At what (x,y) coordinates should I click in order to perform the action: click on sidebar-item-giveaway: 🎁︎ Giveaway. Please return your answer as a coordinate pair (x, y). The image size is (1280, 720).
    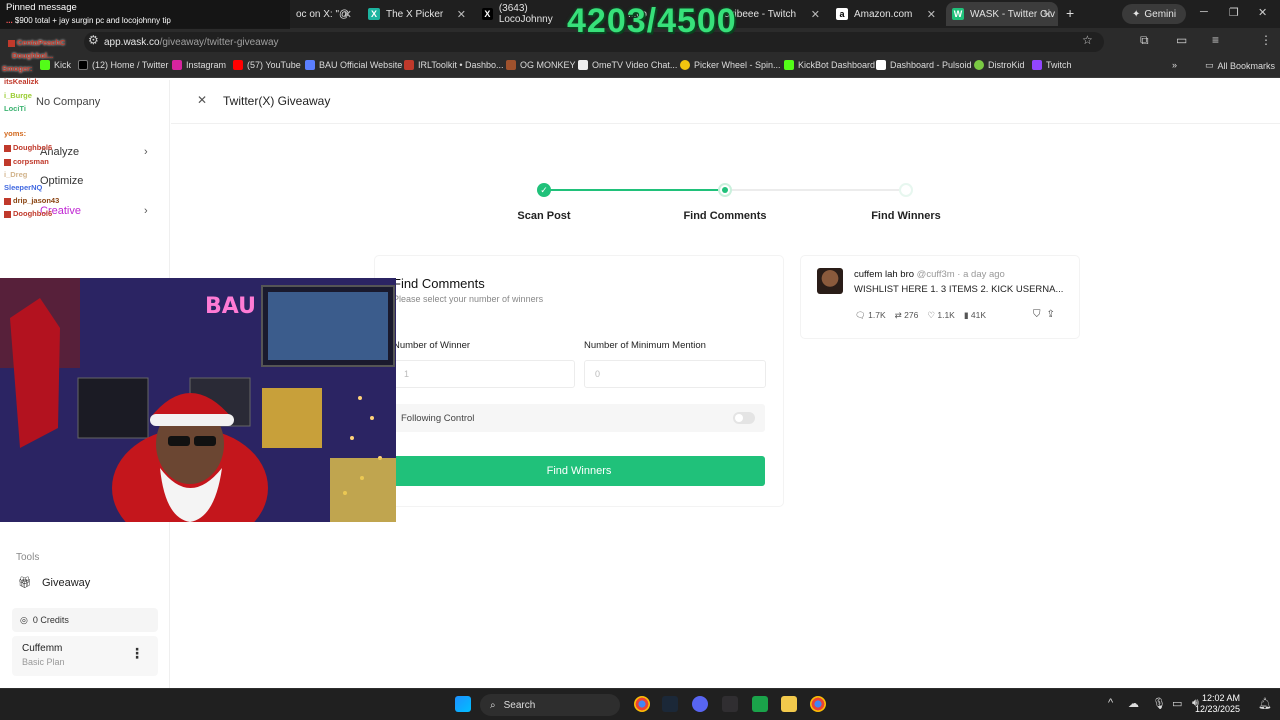
    Looking at the image, I should click on (54, 583).